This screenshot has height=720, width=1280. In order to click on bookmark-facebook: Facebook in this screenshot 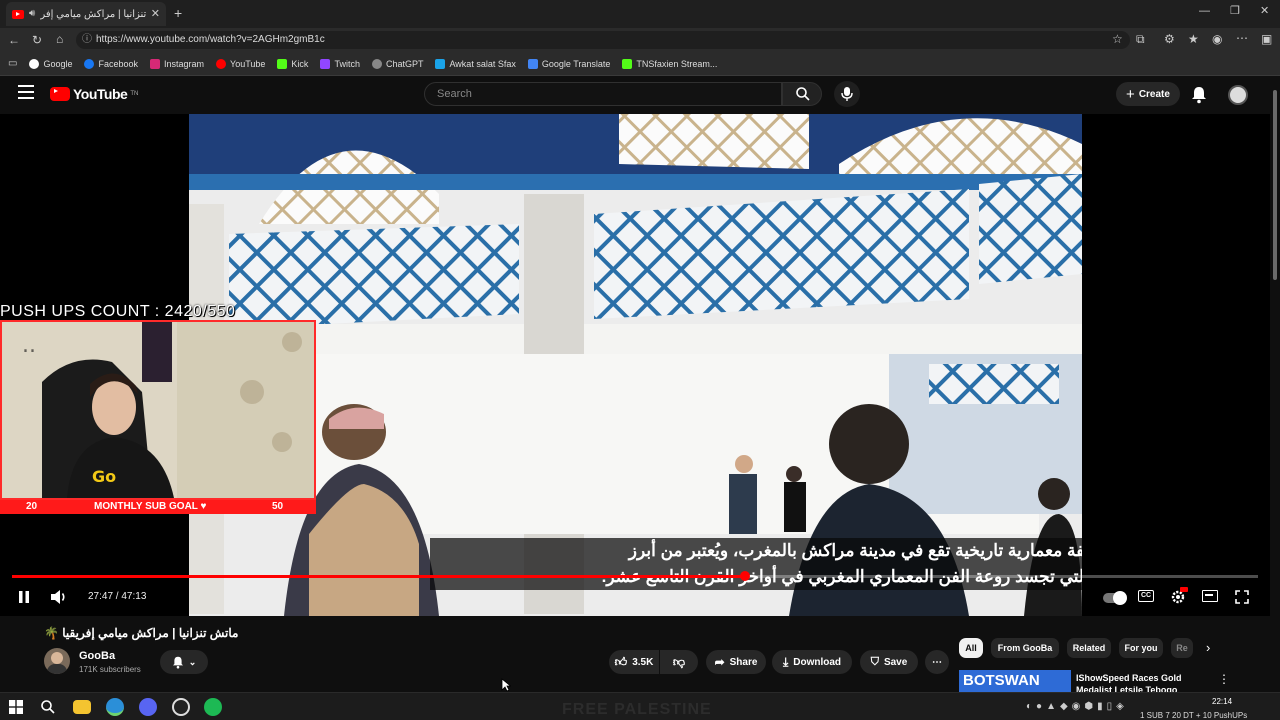, I will do `click(111, 63)`.